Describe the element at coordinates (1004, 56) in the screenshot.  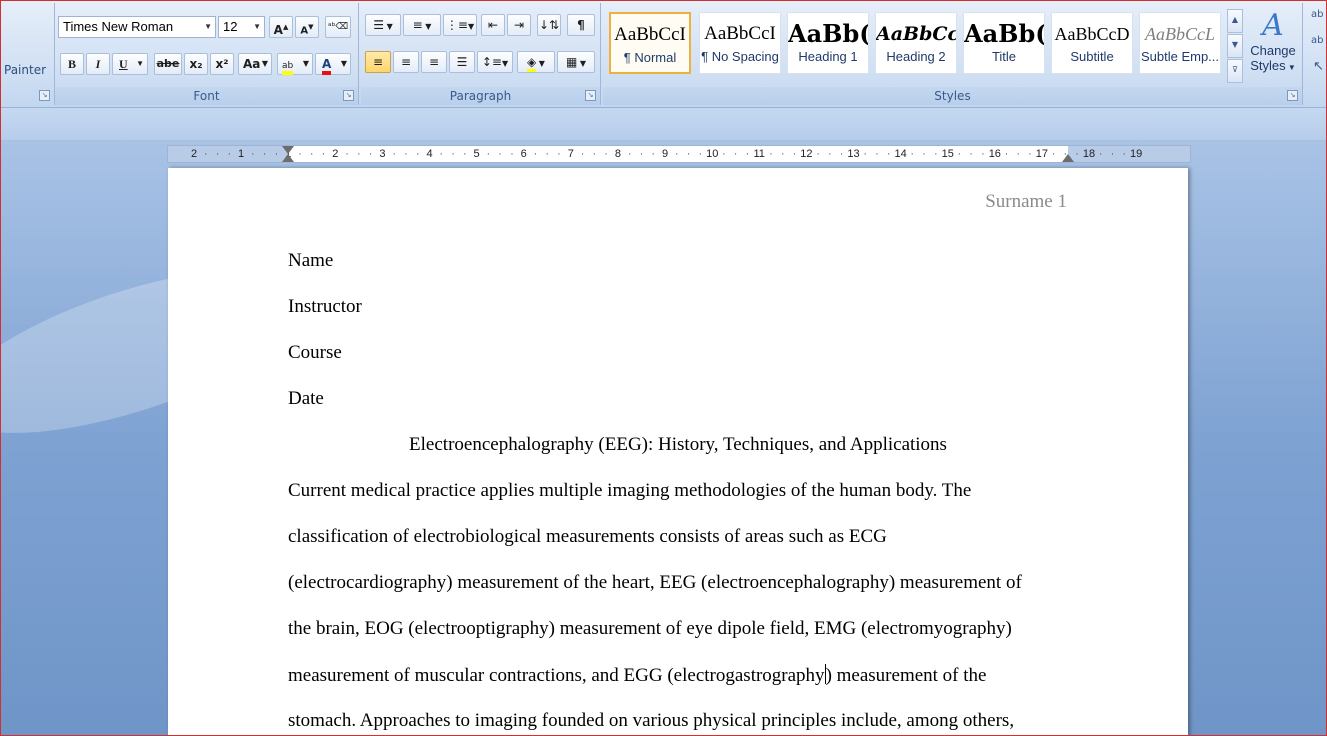
I see `style-name: Title` at that location.